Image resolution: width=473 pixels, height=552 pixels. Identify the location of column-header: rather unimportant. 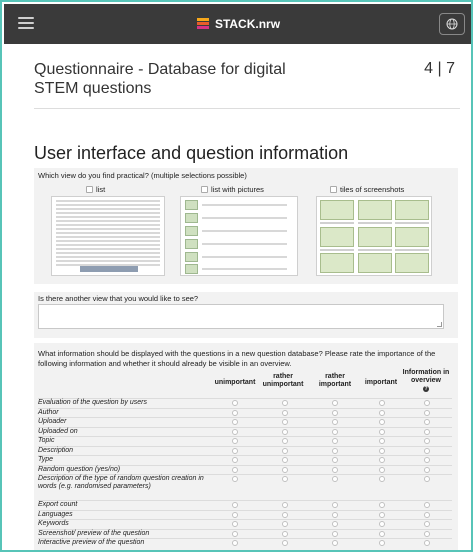
(283, 380).